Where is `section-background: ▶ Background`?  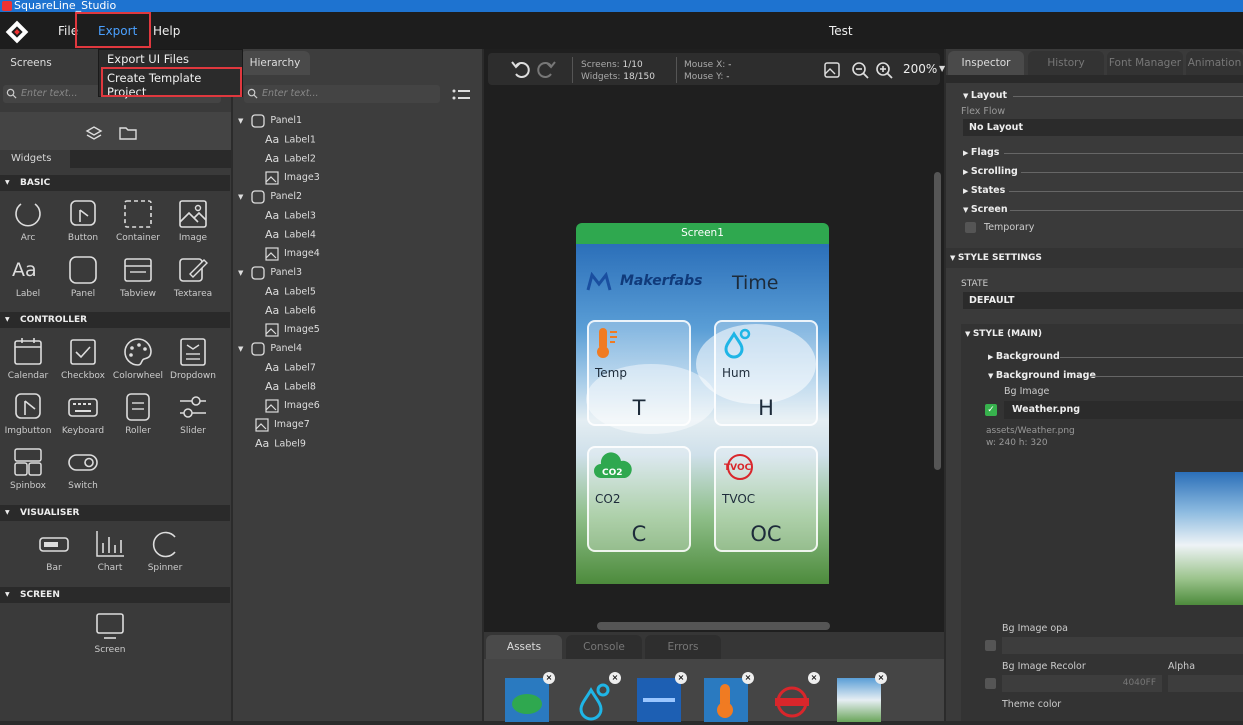
section-background: ▶ Background is located at coordinates (1024, 356).